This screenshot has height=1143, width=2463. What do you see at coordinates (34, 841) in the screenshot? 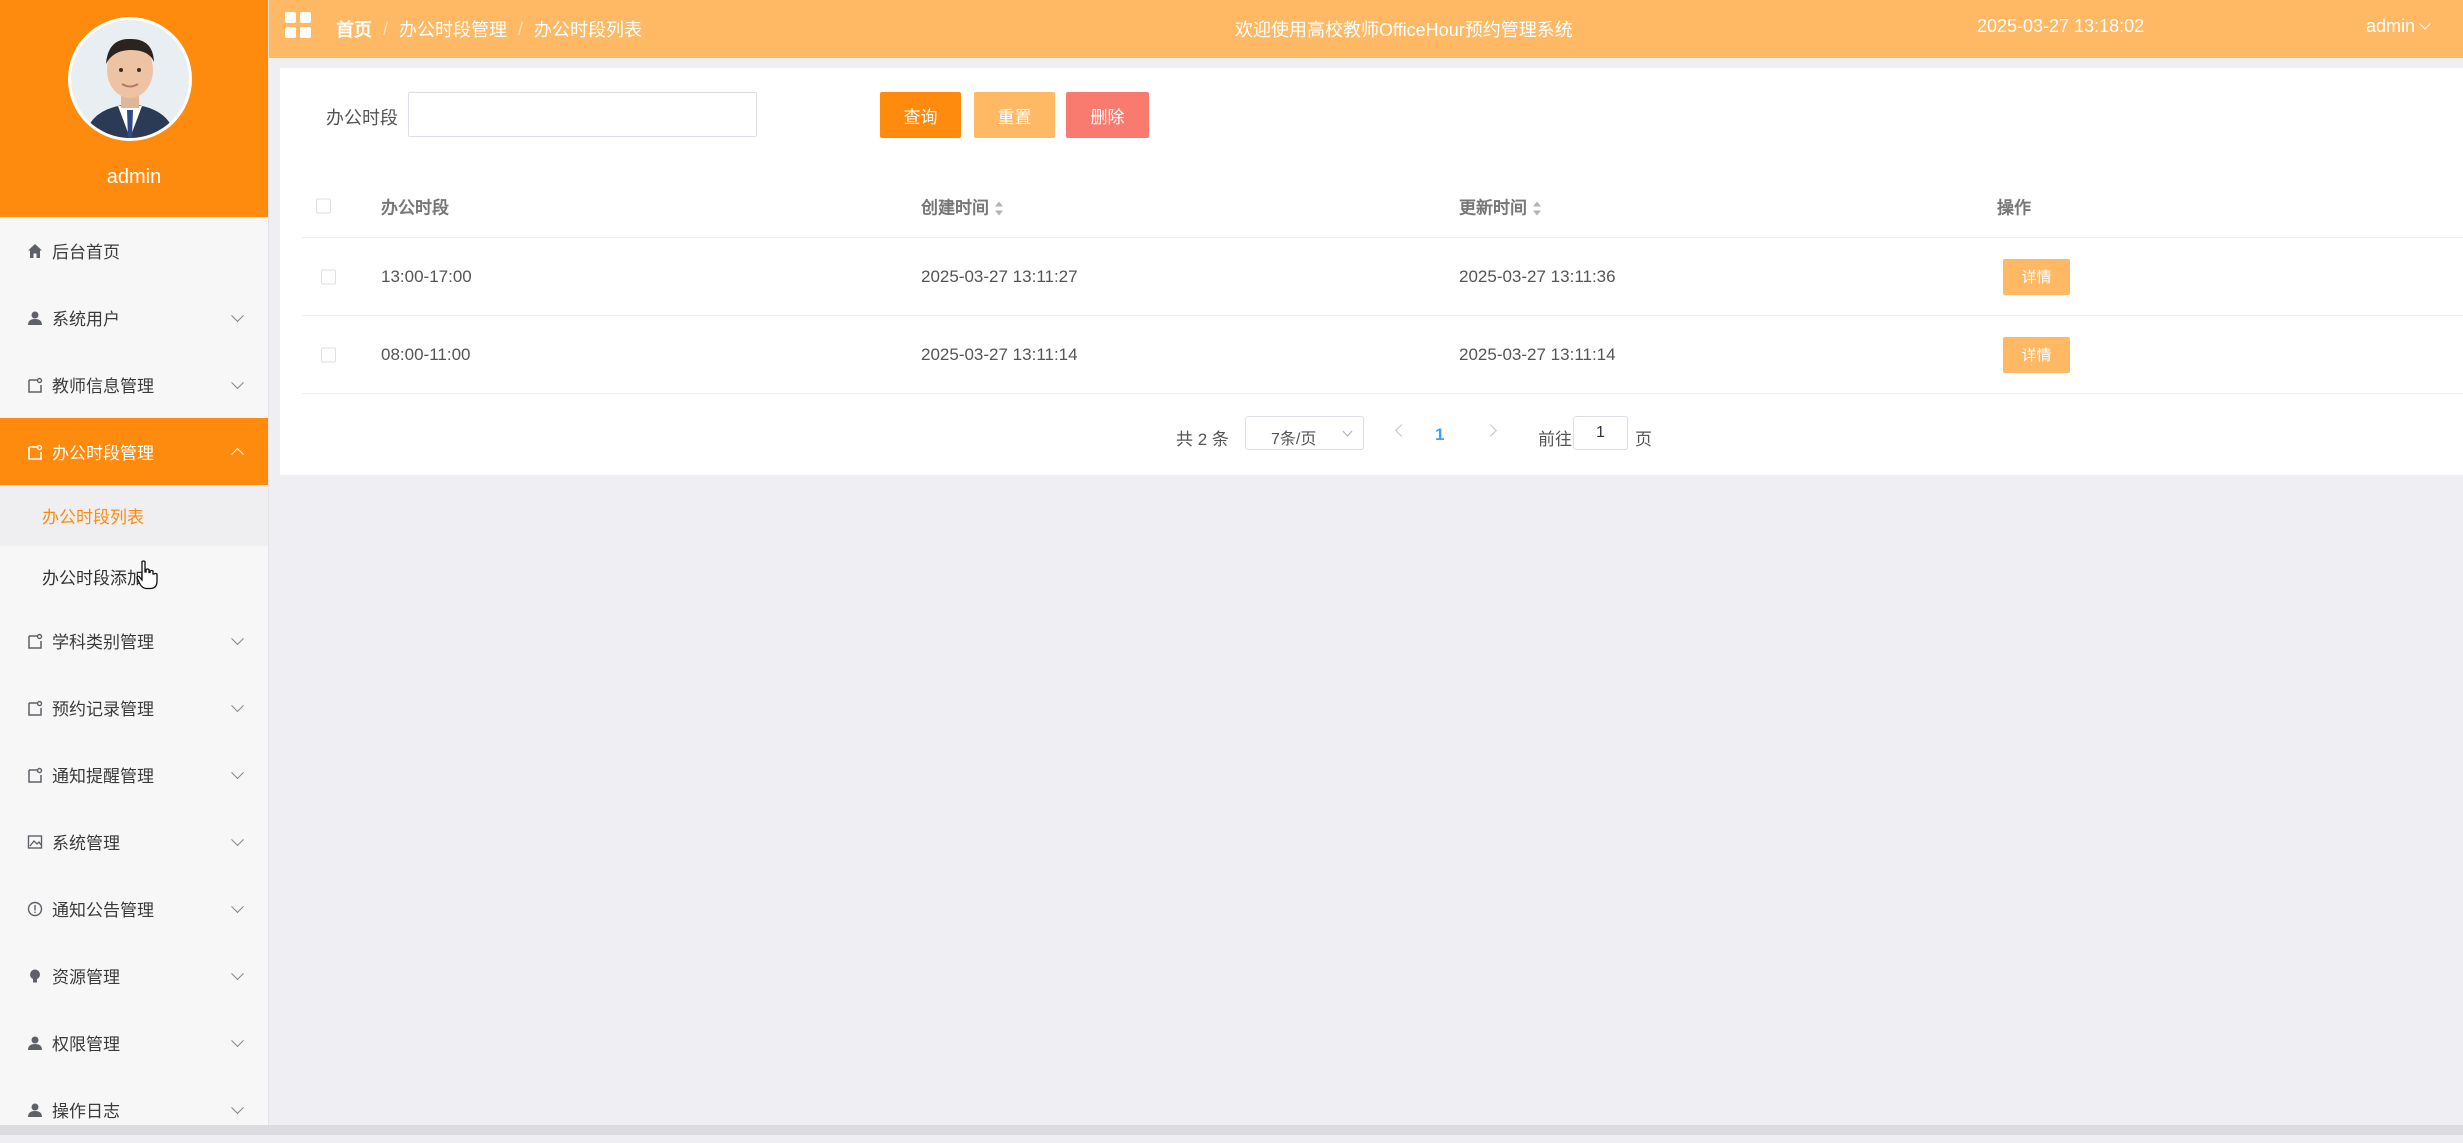
I see `picture-icon` at bounding box center [34, 841].